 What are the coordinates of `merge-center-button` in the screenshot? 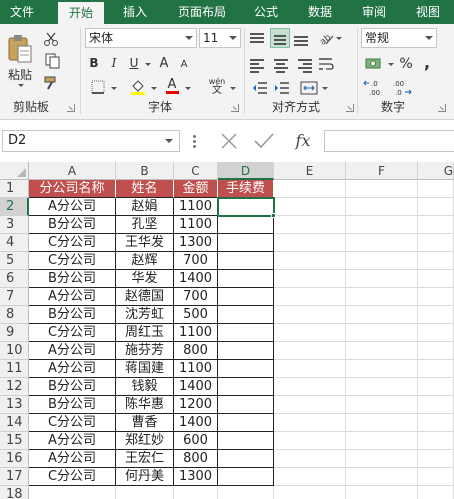 It's located at (309, 88).